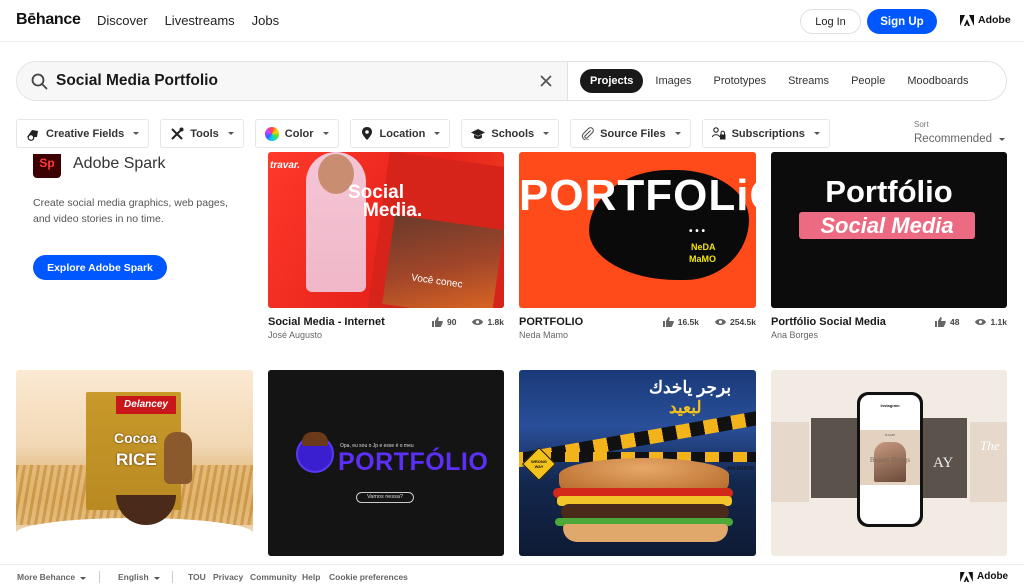 The height and width of the screenshot is (588, 1024). I want to click on project-thumbnail: Delancey Cocoa RICE, so click(134, 463).